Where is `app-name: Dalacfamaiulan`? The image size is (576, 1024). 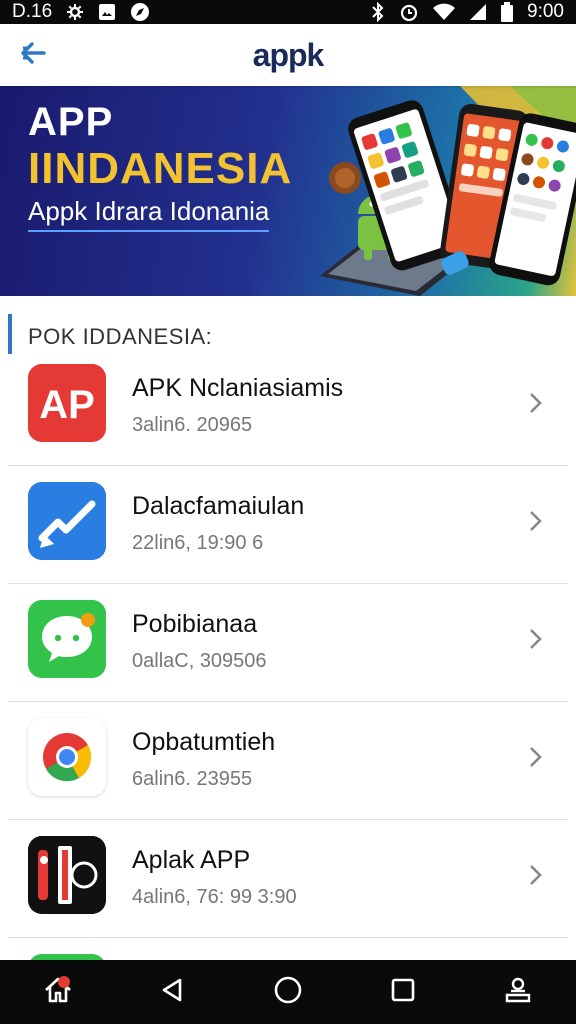 app-name: Dalacfamaiulan is located at coordinates (218, 506).